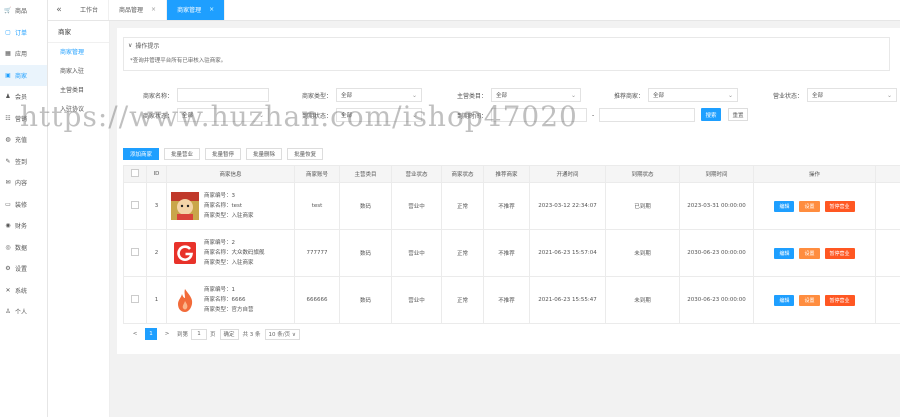 The height and width of the screenshot is (417, 900). I want to click on sub-item-merchant-manage: 商家管理, so click(78, 52).